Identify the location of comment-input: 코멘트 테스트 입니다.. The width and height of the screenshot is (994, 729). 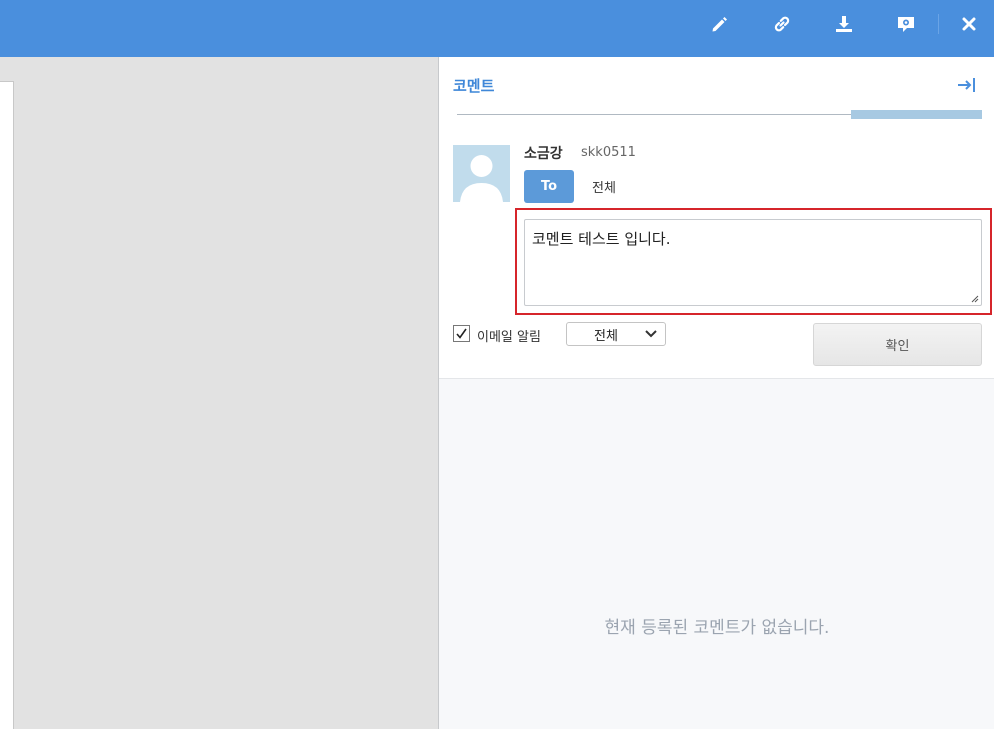
(753, 262).